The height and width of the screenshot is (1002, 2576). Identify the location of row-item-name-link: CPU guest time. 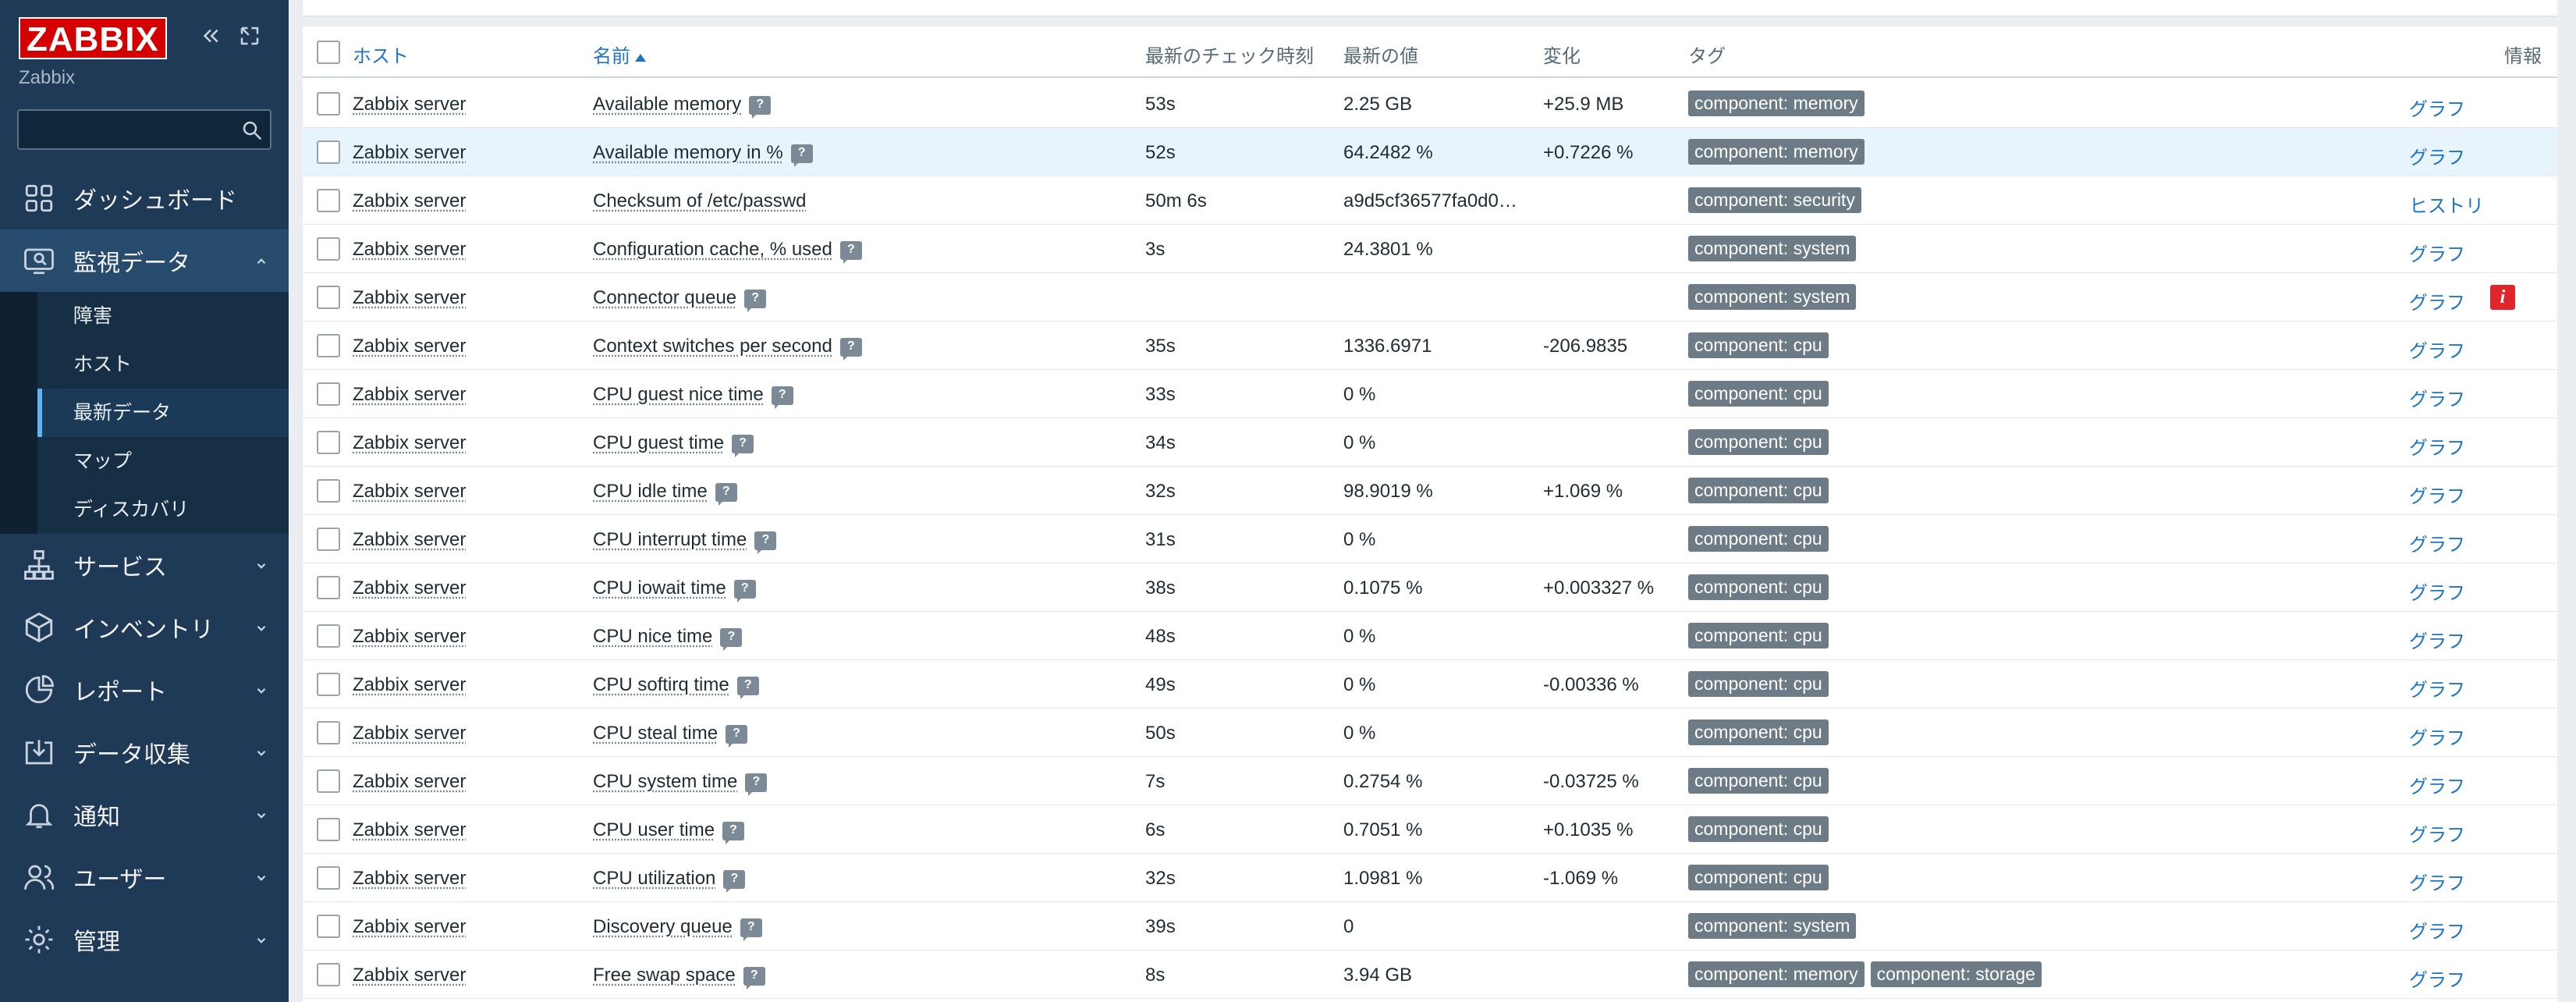
(658, 442).